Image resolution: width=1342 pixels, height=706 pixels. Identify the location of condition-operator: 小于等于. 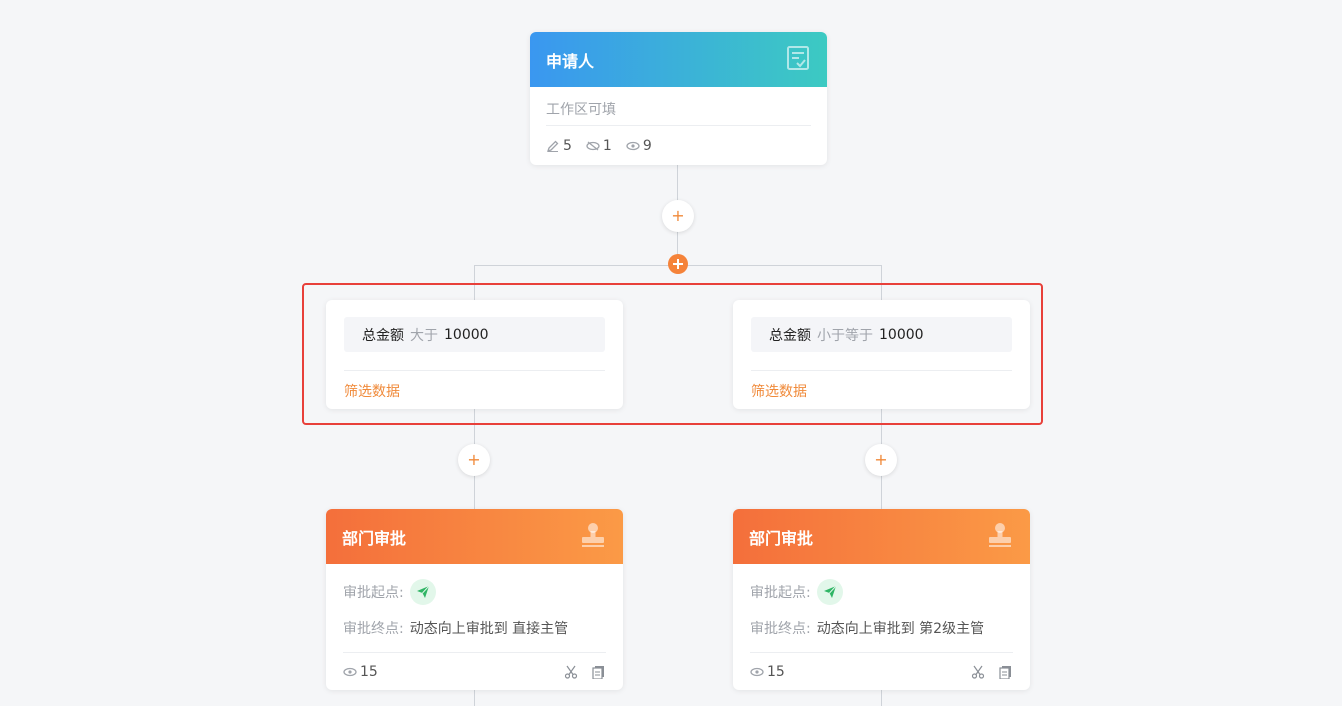
(845, 335).